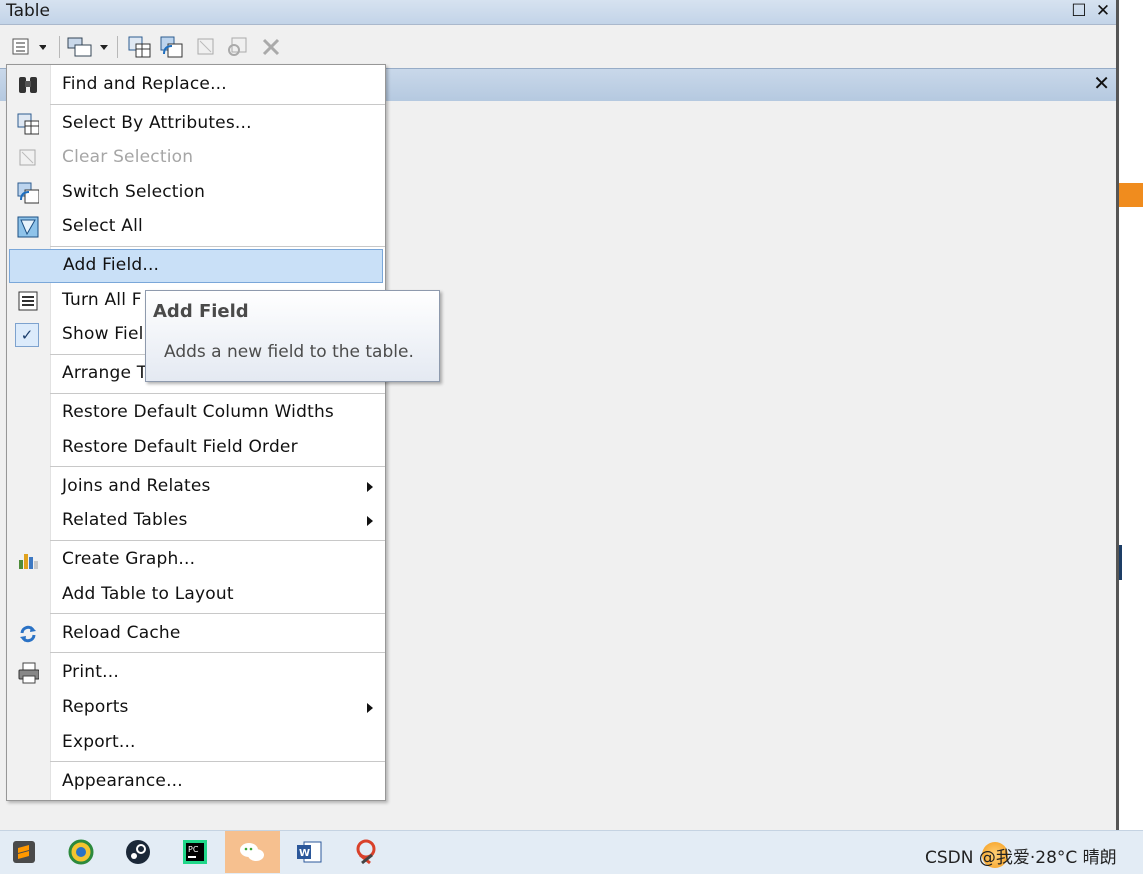  Describe the element at coordinates (1131, 415) in the screenshot. I see `background-map-strip` at that location.